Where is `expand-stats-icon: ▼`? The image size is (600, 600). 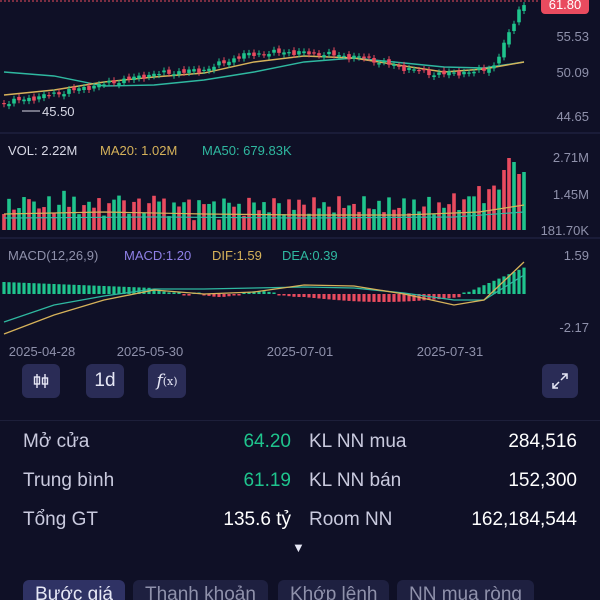 expand-stats-icon: ▼ is located at coordinates (298, 547).